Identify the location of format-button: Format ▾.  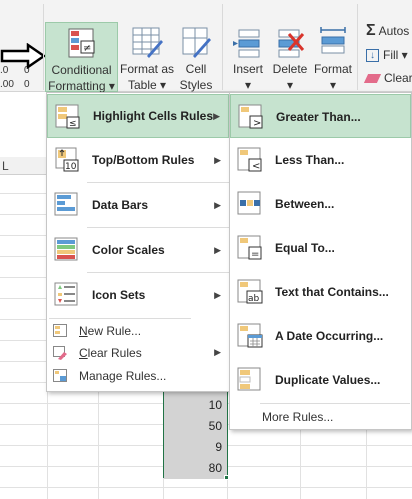
(333, 57).